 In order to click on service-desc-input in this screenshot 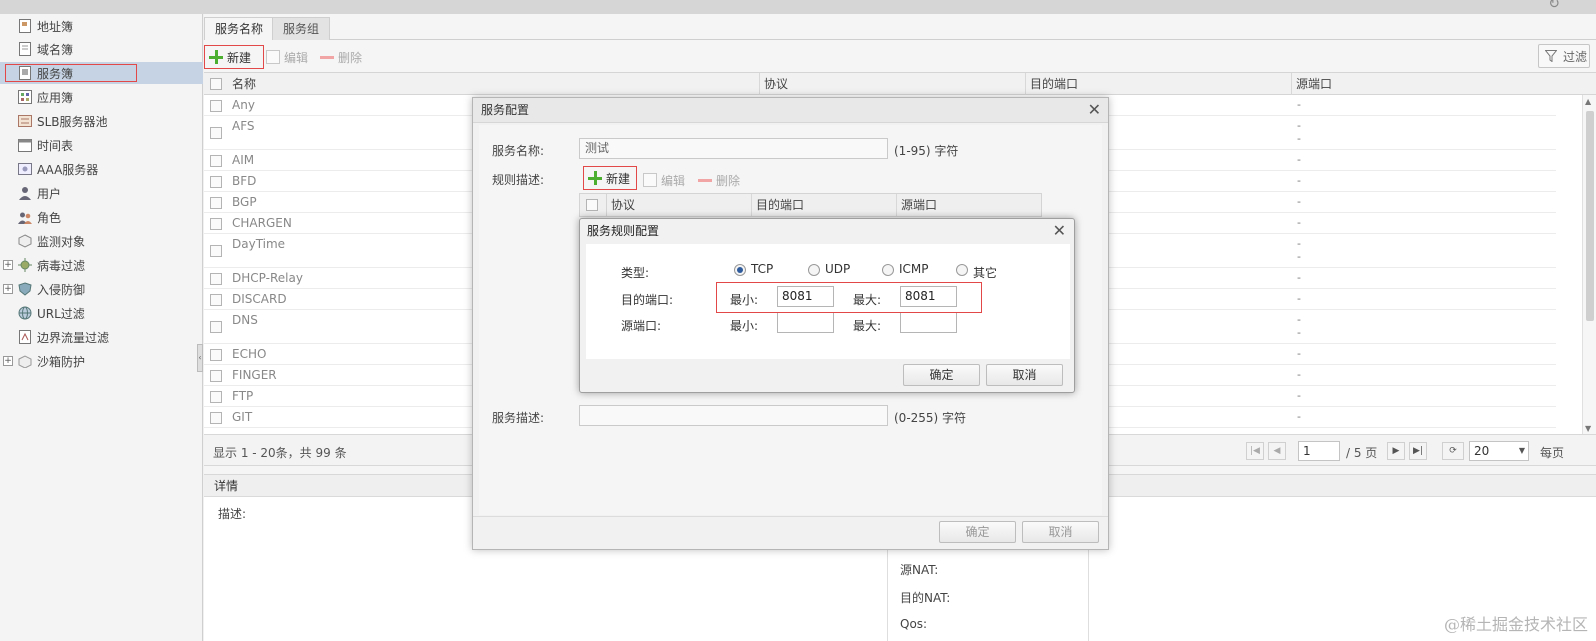, I will do `click(733, 415)`.